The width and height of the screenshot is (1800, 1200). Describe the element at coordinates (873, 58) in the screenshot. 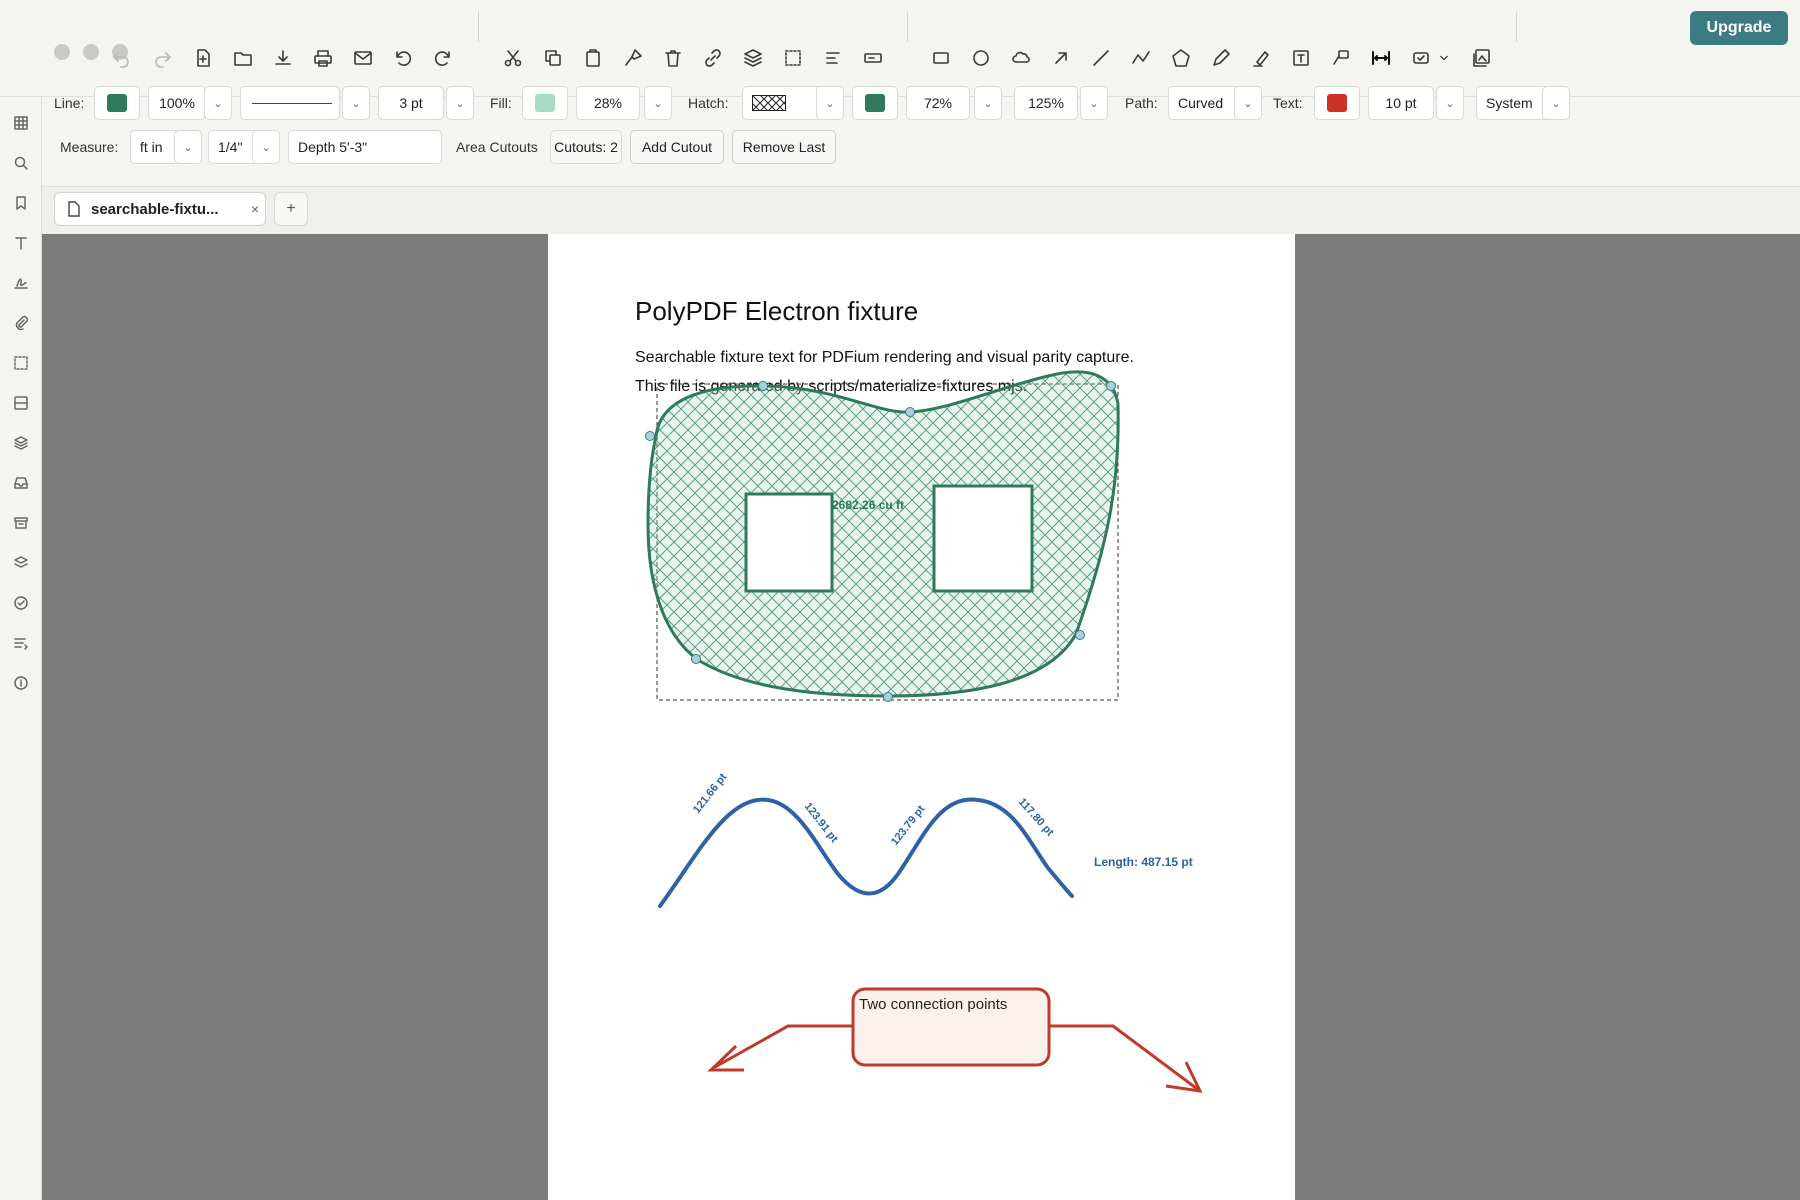

I see `form-field-icon` at that location.